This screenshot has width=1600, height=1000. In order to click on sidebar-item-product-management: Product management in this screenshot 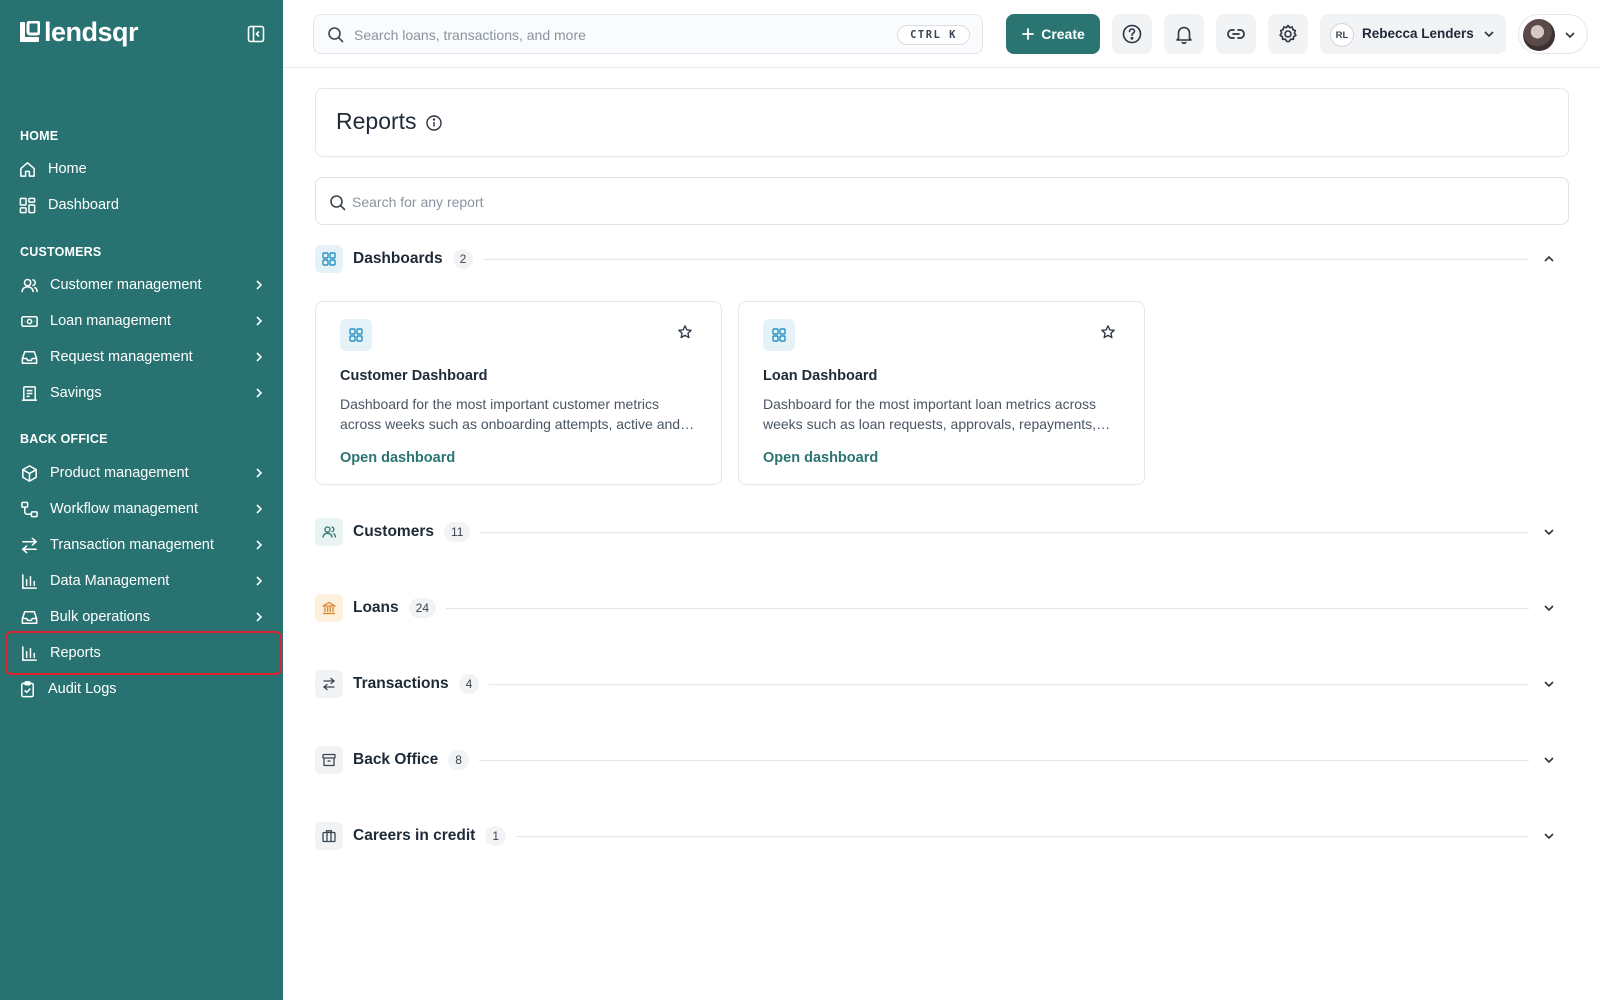, I will do `click(141, 473)`.